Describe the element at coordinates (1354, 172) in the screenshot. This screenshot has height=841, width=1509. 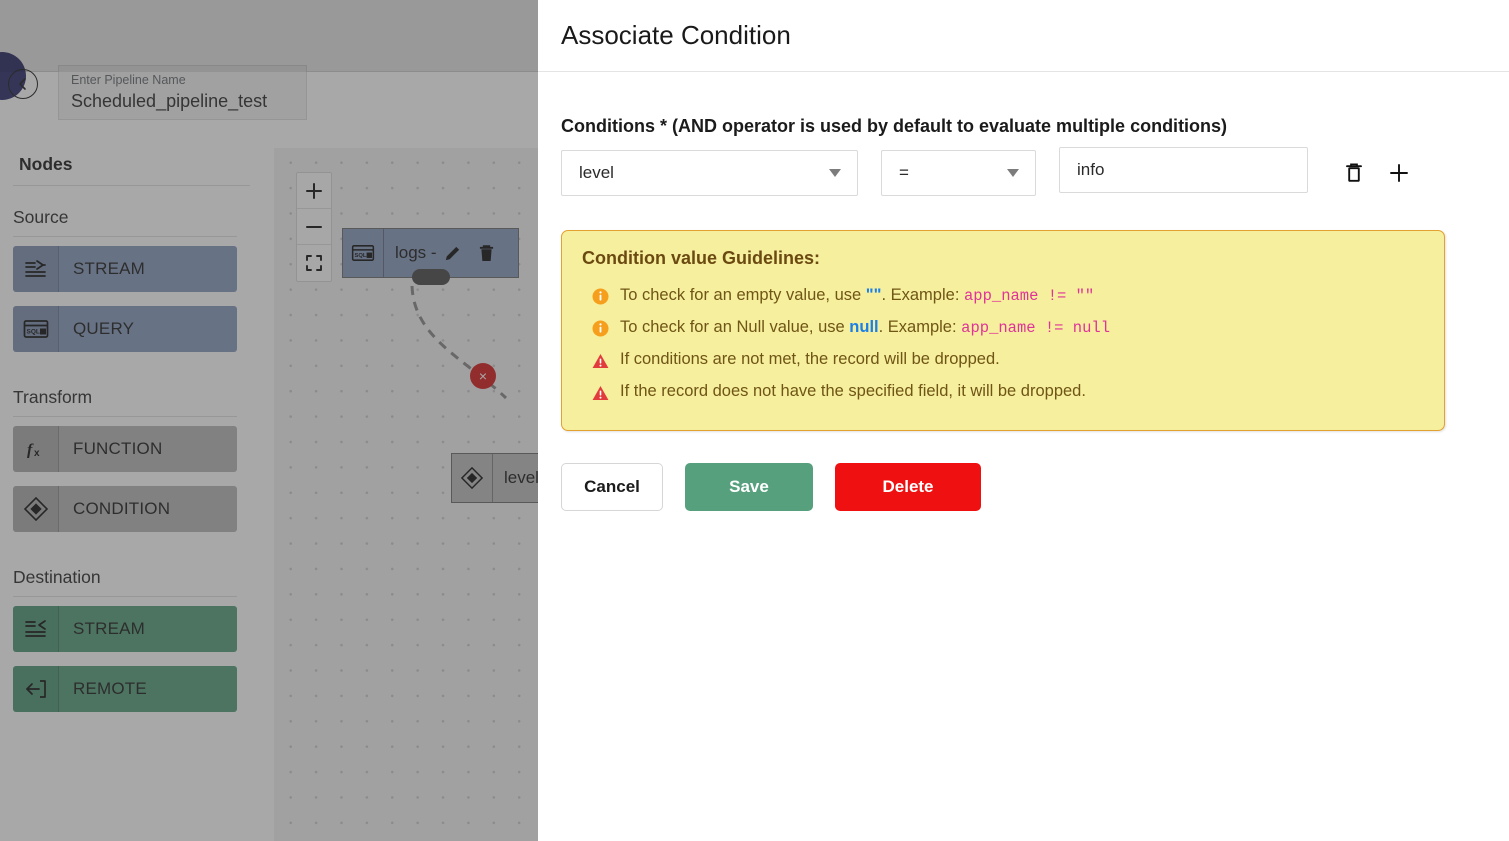
I see `trash-icon` at that location.